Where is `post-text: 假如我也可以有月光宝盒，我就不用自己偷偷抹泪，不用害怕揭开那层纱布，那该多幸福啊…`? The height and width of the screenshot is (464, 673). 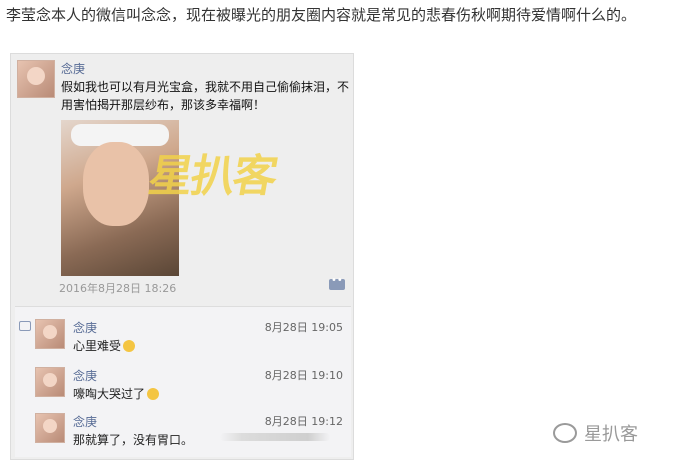
post-text: 假如我也可以有月光宝盒，我就不用自己偷偷抹泪，不用害怕揭开那层纱布，那该多幸福啊… is located at coordinates (205, 96).